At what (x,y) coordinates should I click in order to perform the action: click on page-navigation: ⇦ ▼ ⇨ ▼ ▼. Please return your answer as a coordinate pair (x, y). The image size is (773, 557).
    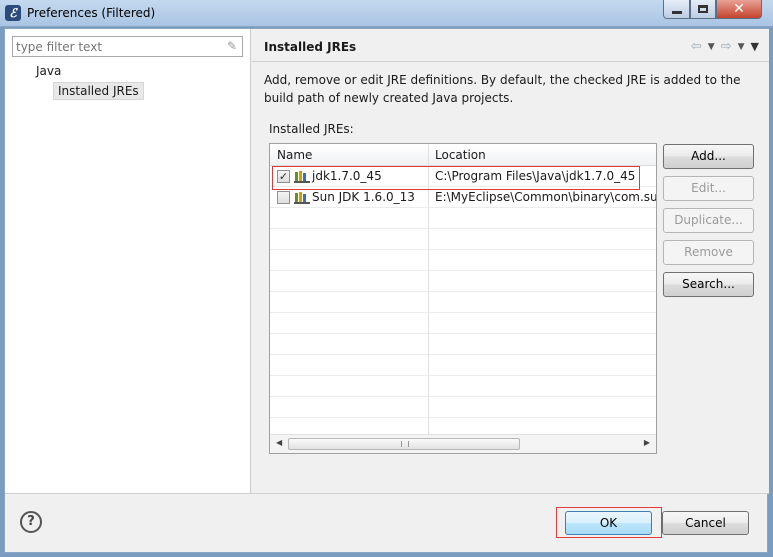
    Looking at the image, I should click on (725, 46).